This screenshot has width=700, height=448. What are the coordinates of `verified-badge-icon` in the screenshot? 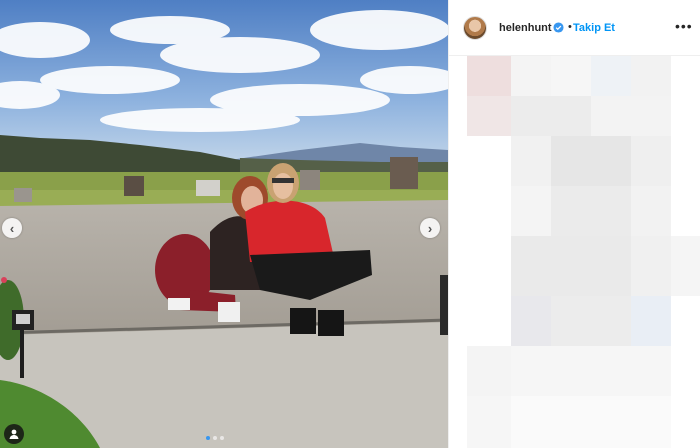 It's located at (558, 27).